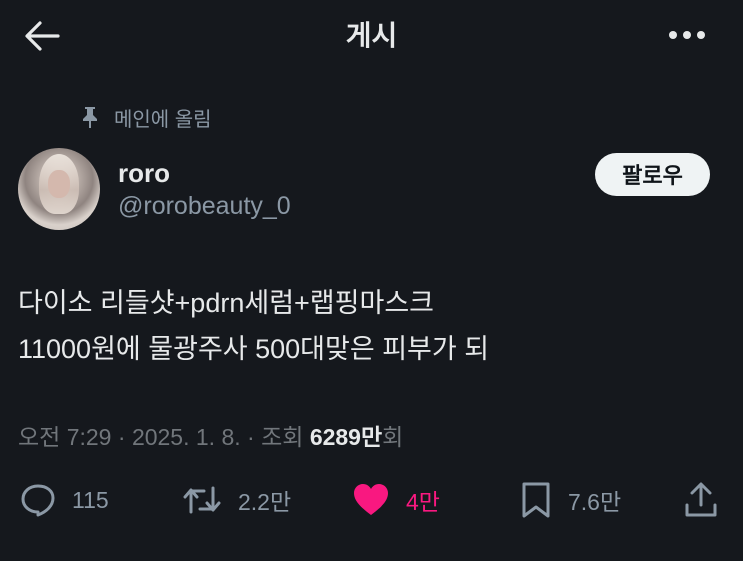  Describe the element at coordinates (254, 349) in the screenshot. I see `post-line: 11000원에 물광주사 500대맞은 피부가 되` at that location.